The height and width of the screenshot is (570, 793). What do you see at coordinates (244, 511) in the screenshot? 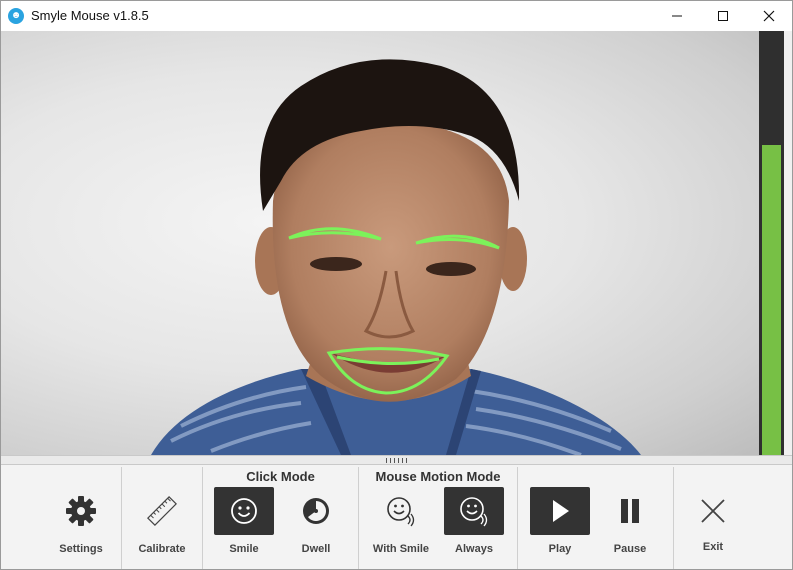
I see `smiley-face-icon` at bounding box center [244, 511].